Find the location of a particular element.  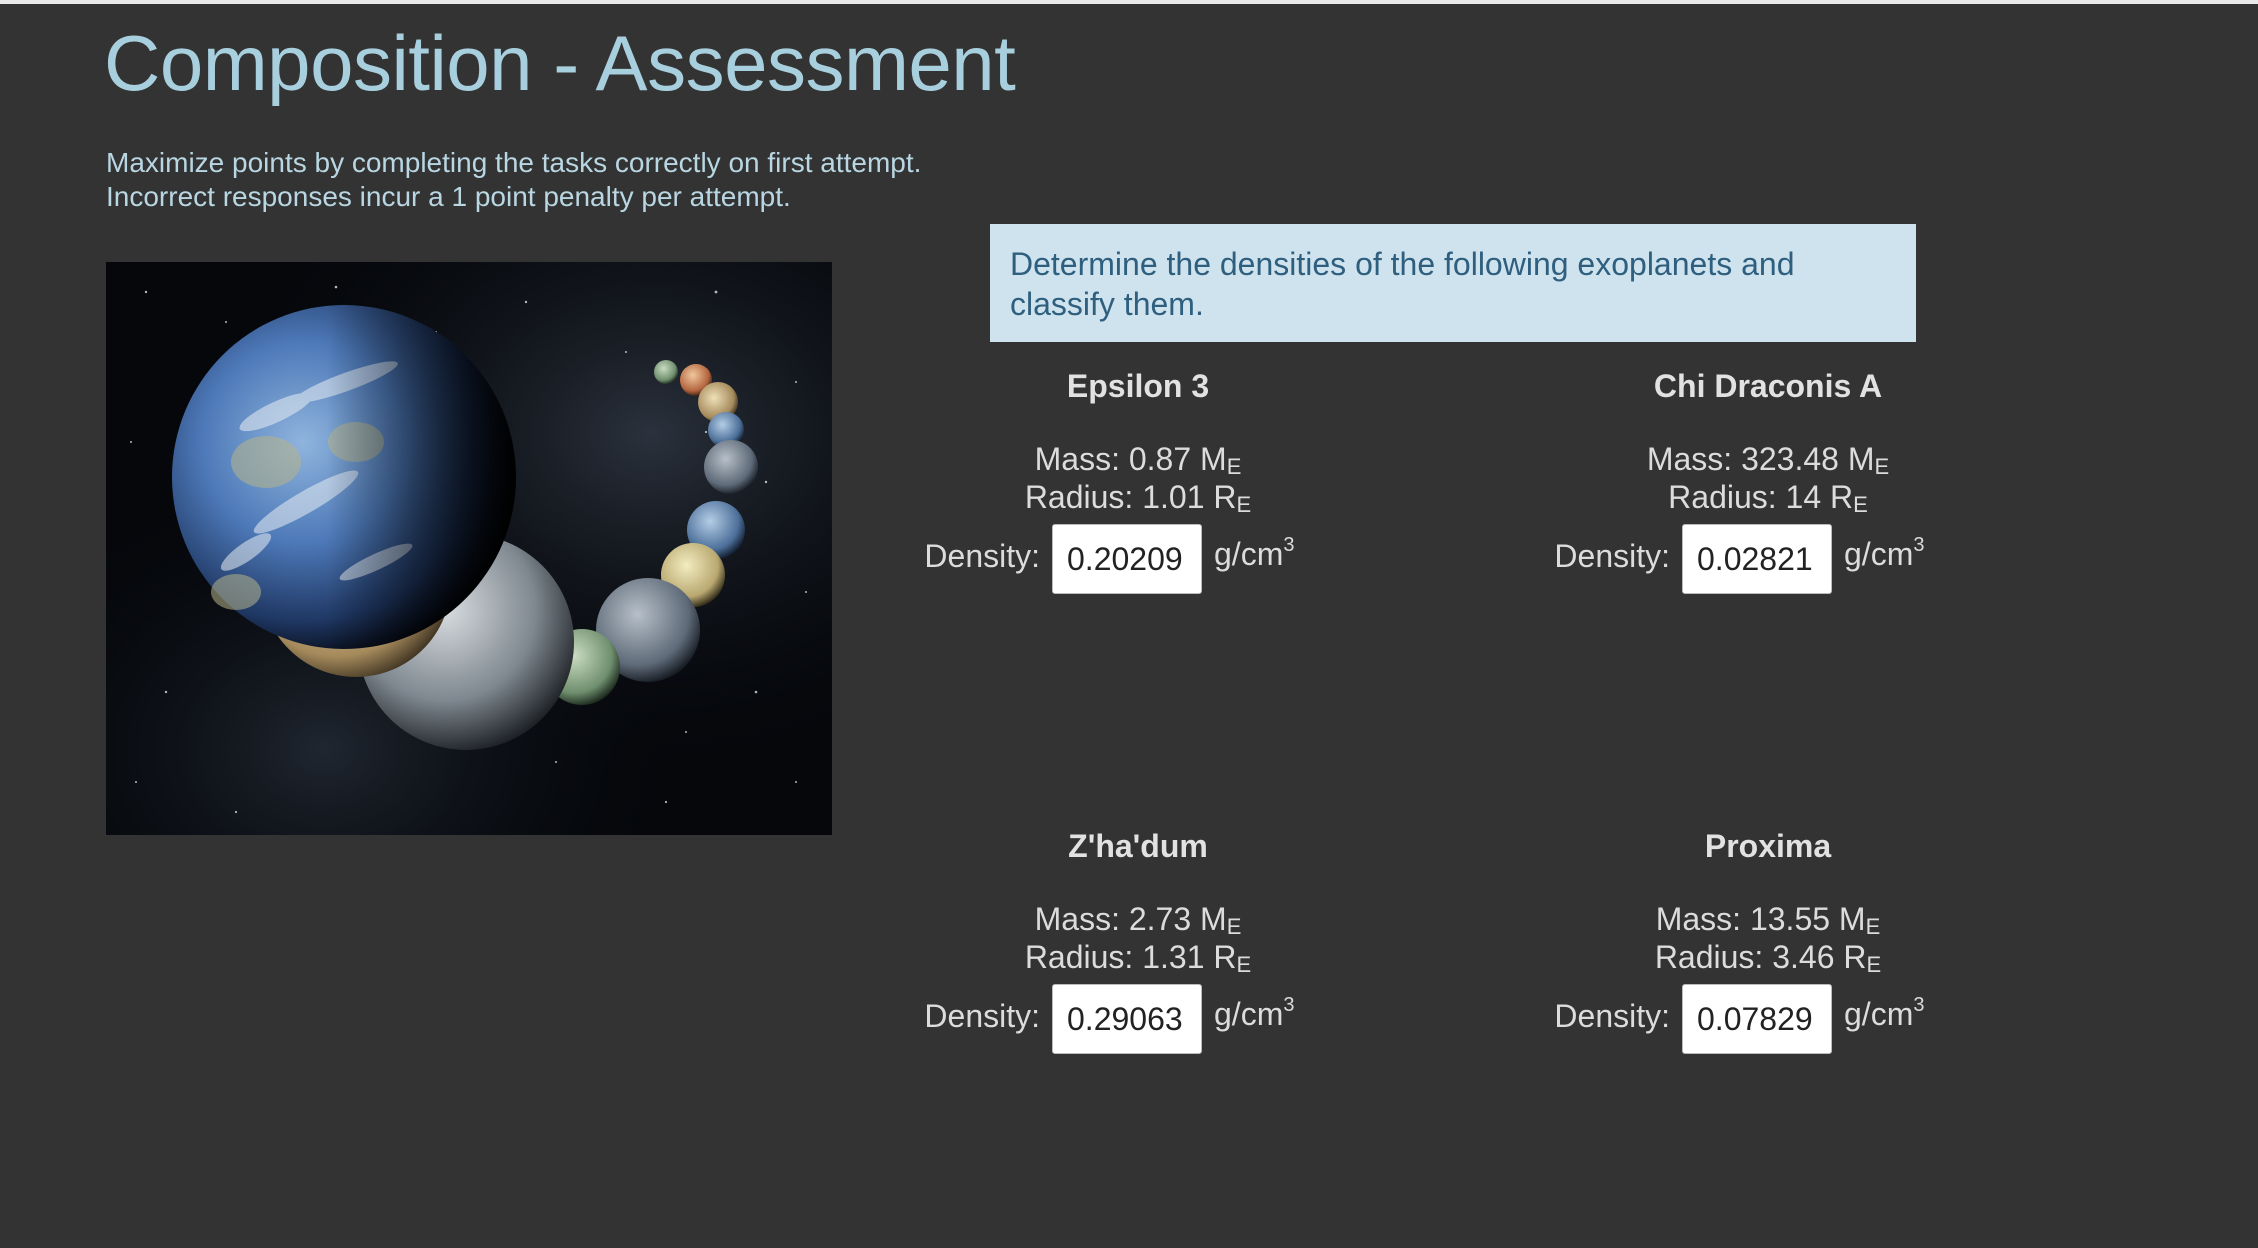

mass-line: Mass: 13.55 ME is located at coordinates (1768, 919).